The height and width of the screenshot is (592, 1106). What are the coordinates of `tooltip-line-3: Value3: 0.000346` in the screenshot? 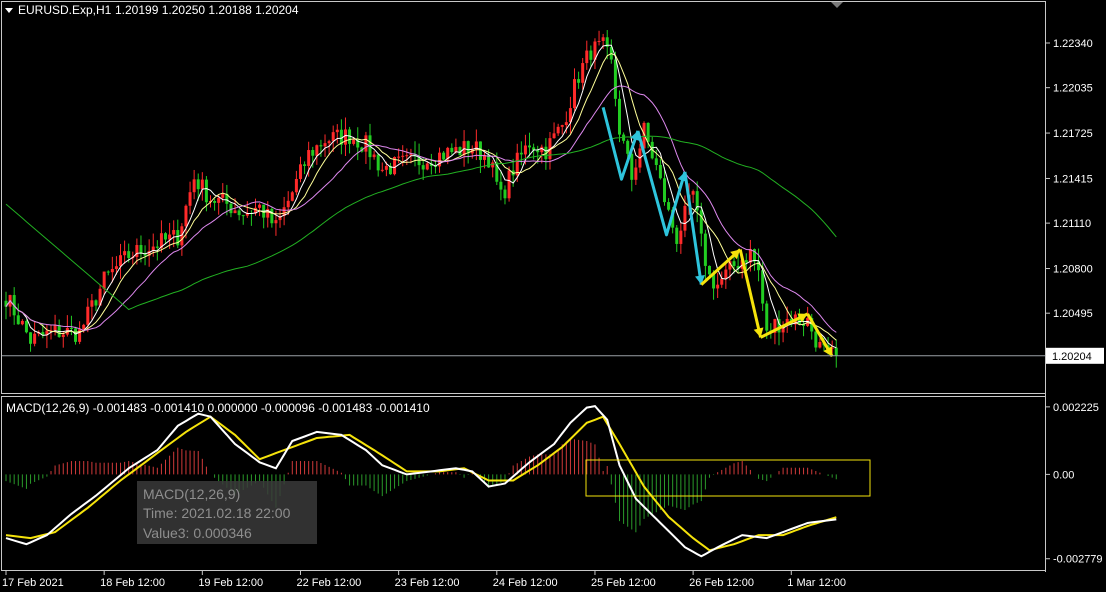 It's located at (197, 533).